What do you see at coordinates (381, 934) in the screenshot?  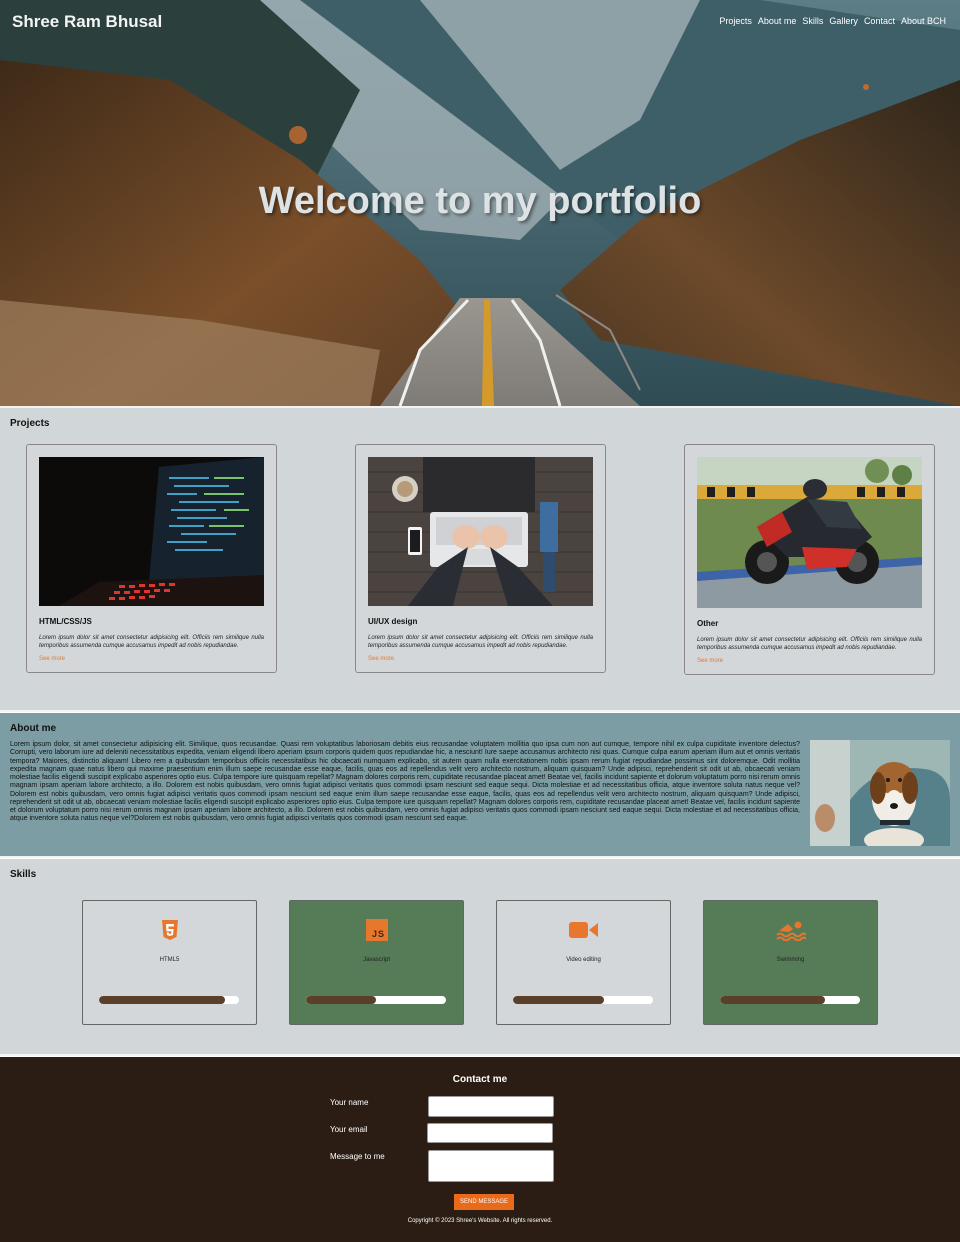 I see `svg-text: S` at bounding box center [381, 934].